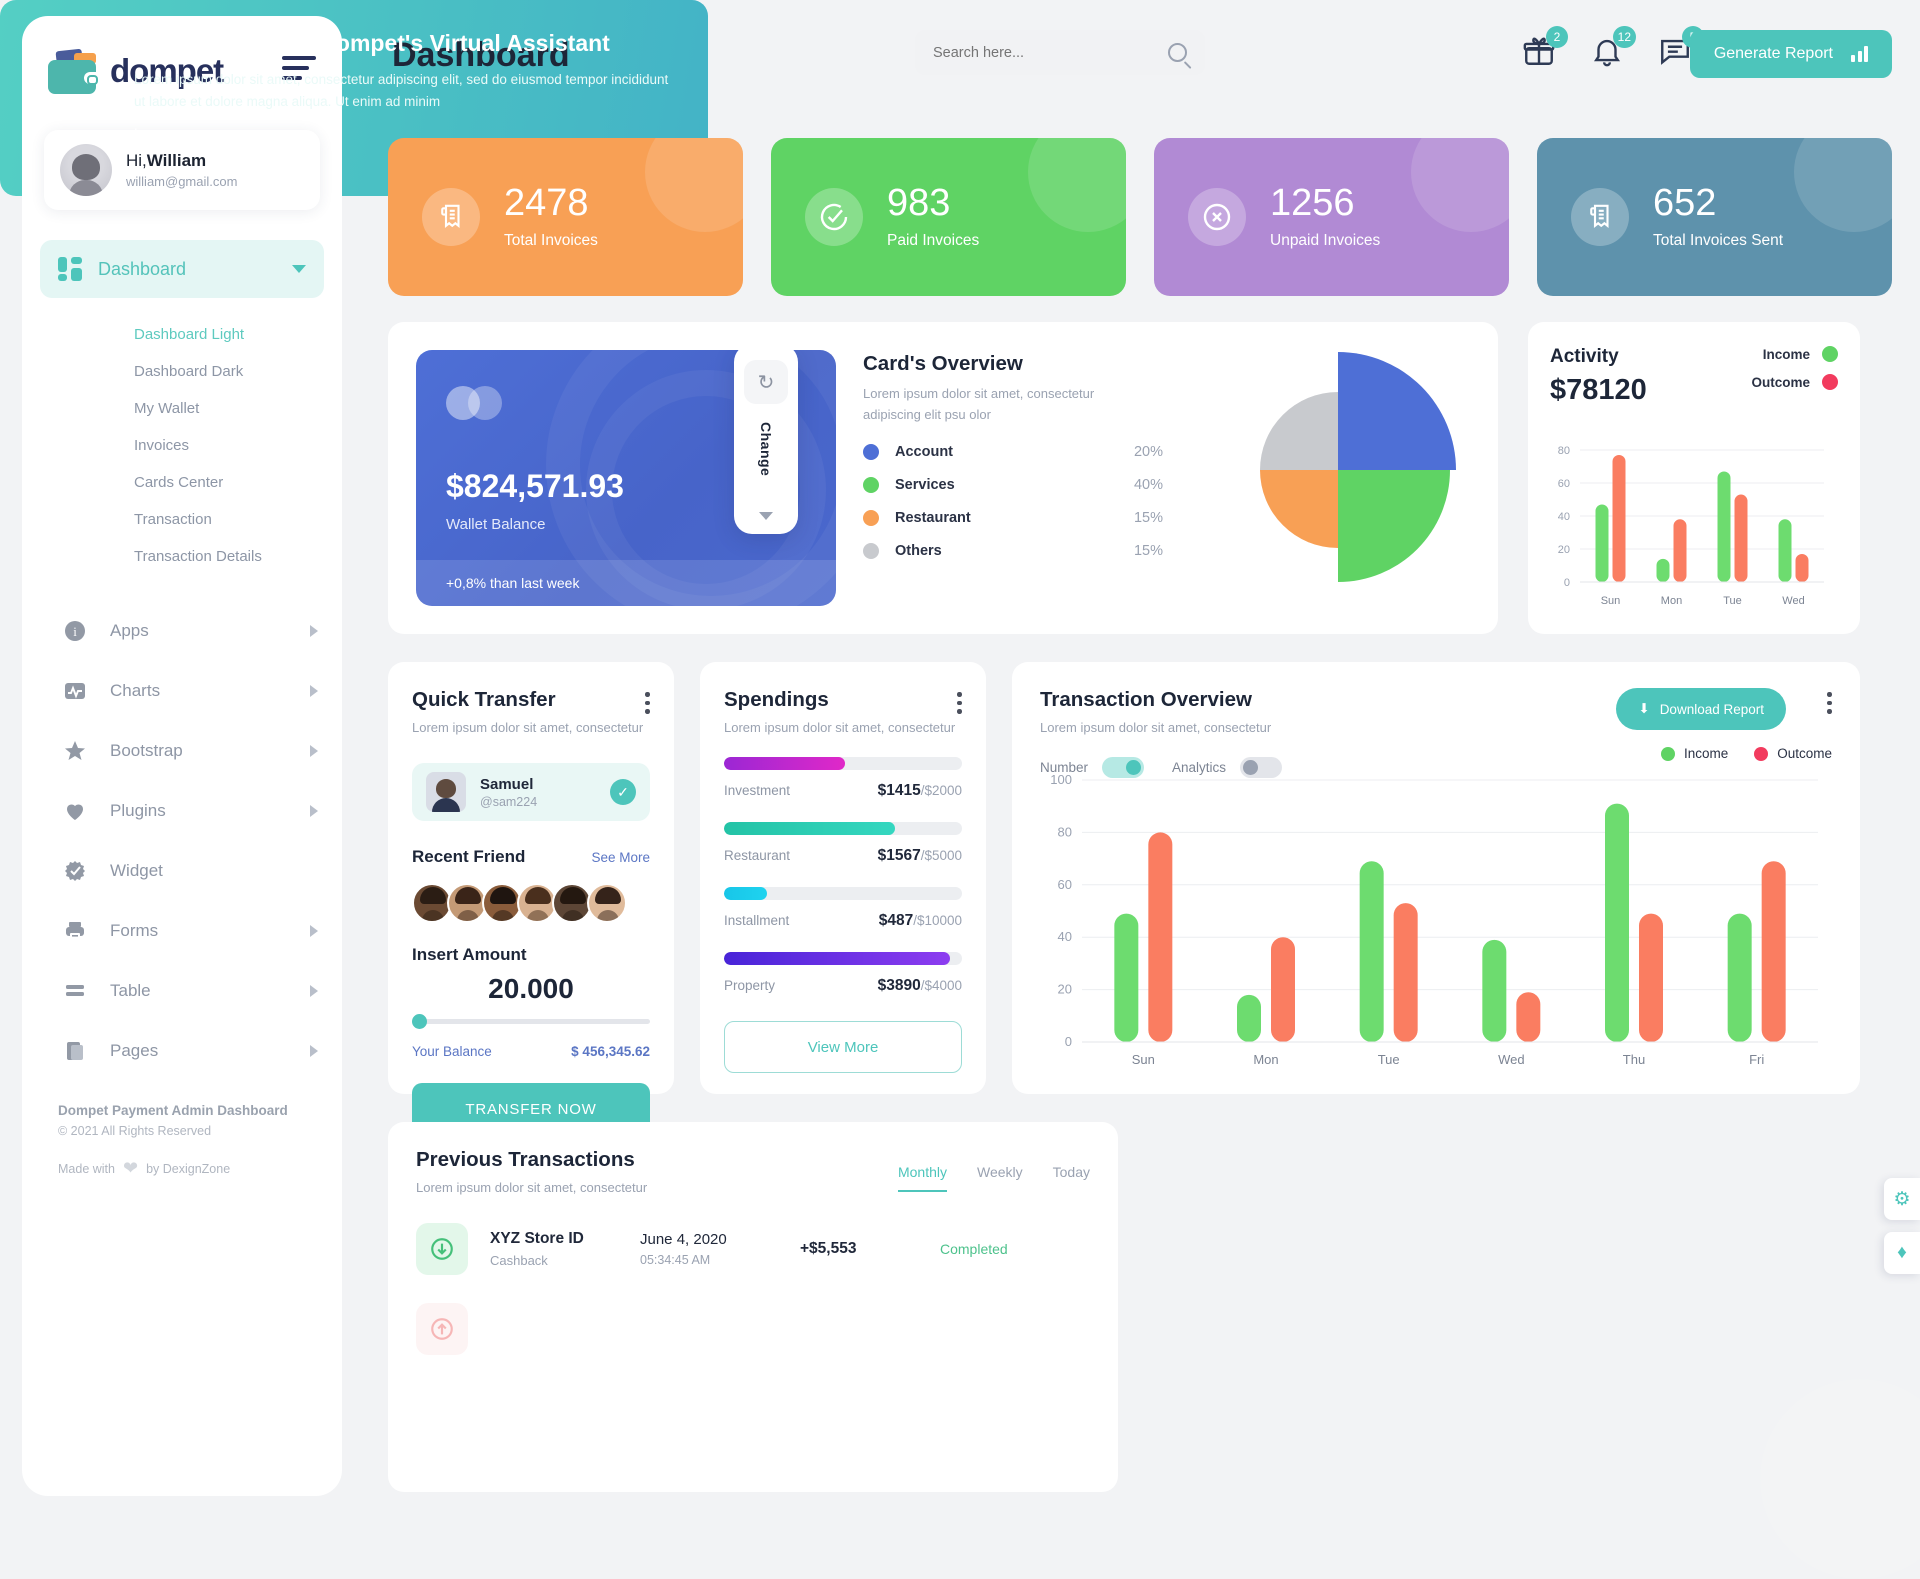 The height and width of the screenshot is (1579, 1920). What do you see at coordinates (142, 268) in the screenshot?
I see `sidebar-item-label: Dashboard` at bounding box center [142, 268].